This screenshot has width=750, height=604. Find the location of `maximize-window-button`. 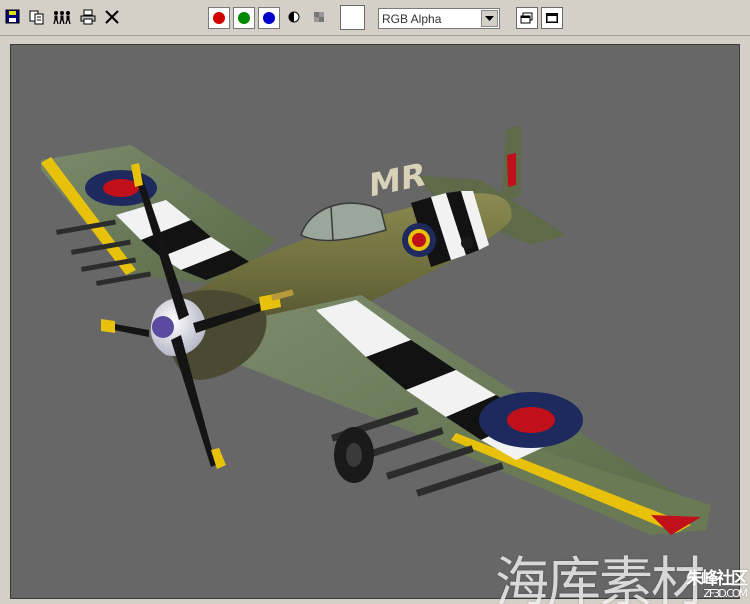

maximize-window-button is located at coordinates (552, 18).